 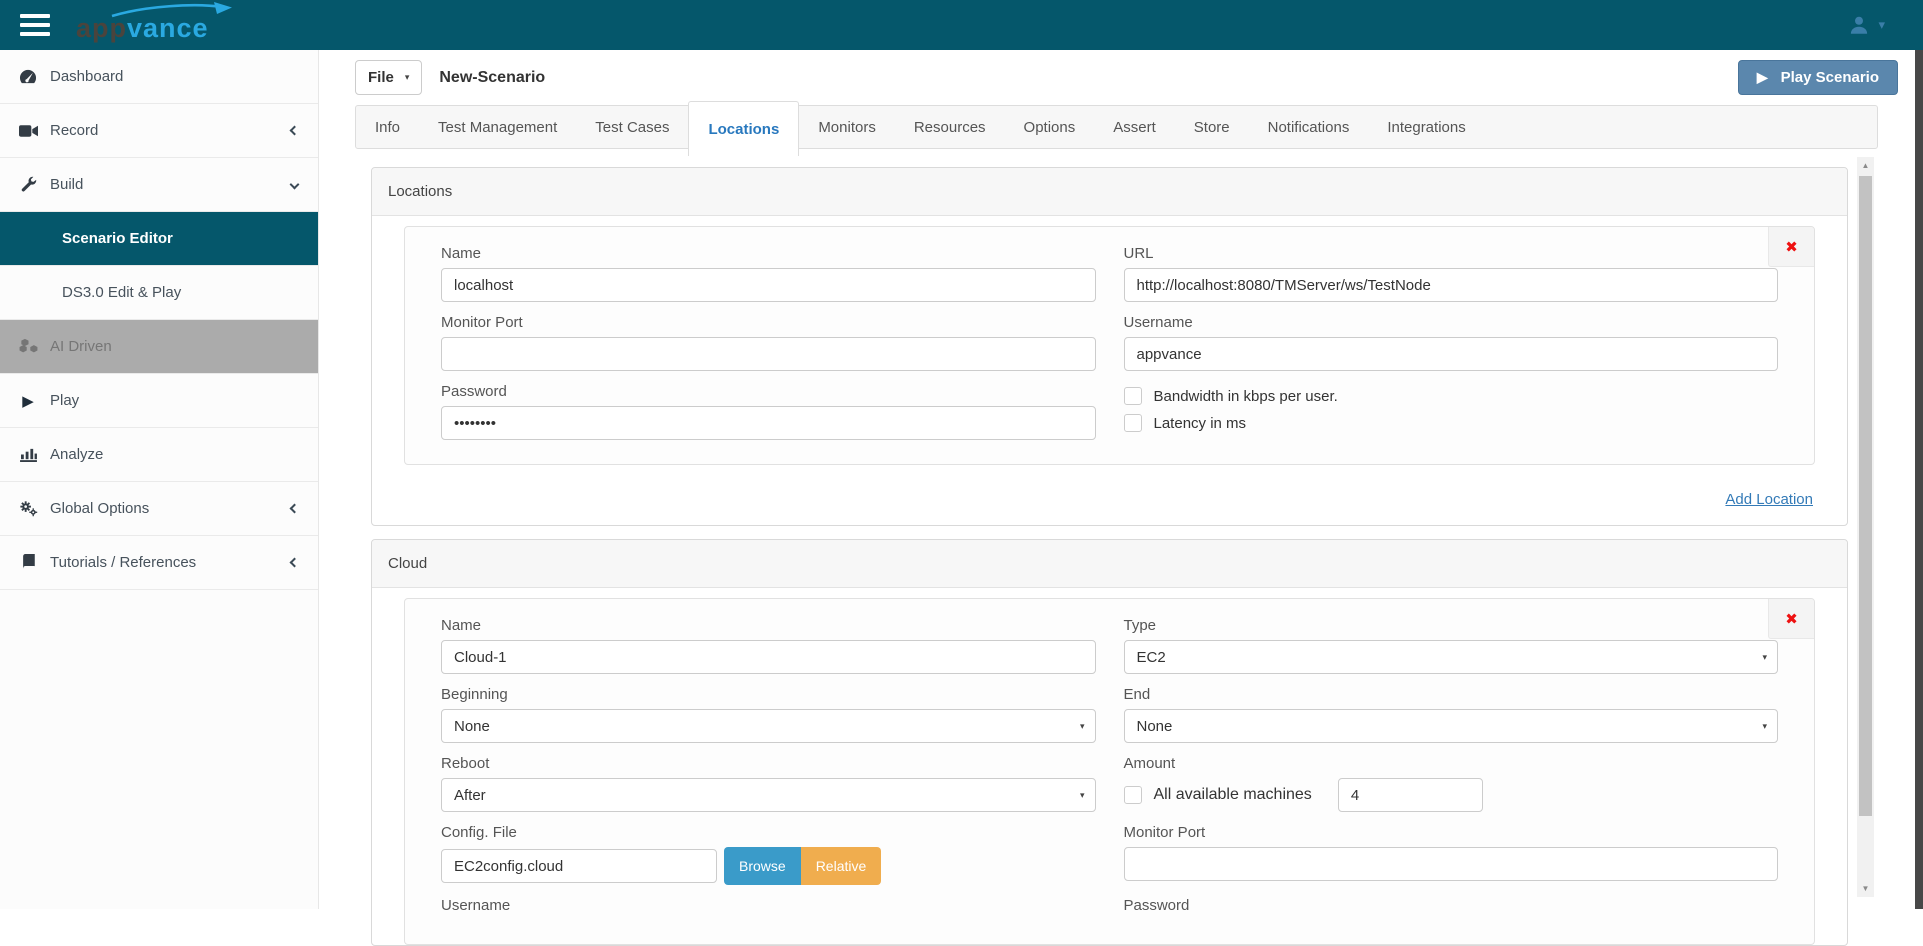 I want to click on scroll-down-arrow-icon: ▼, so click(x=1865, y=888).